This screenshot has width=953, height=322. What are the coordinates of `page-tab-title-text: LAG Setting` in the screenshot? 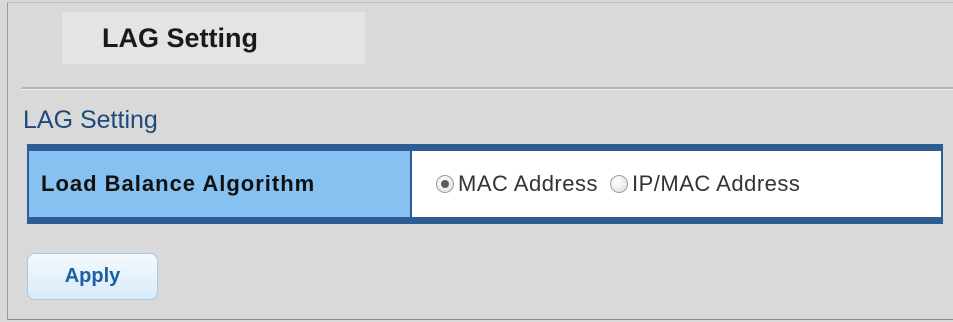 It's located at (180, 37).